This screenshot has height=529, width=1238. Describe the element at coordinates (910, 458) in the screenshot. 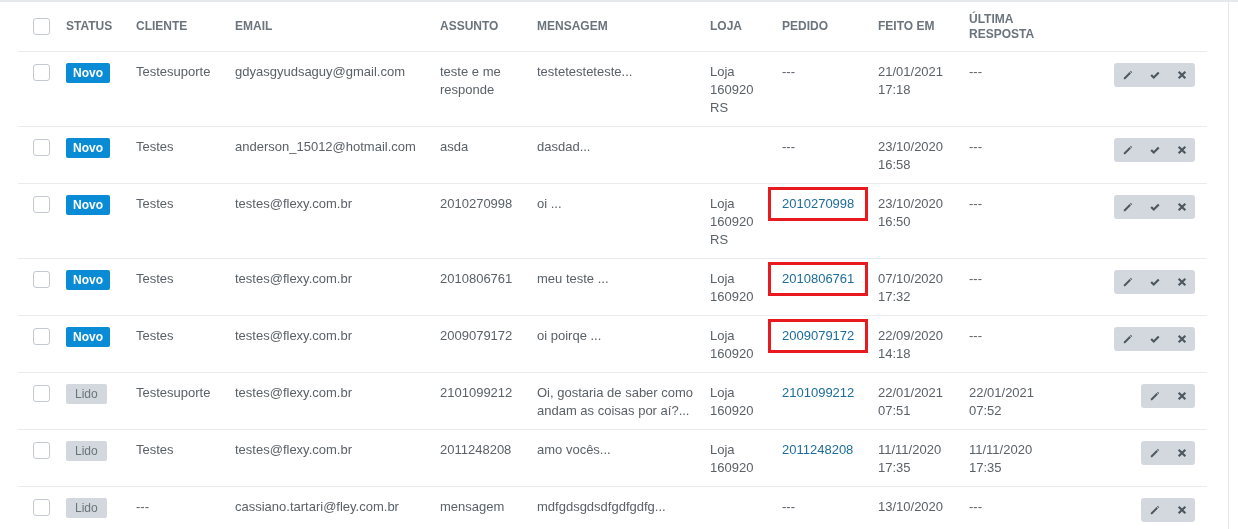

I see `created-date: 11/11/2020 17:35` at that location.